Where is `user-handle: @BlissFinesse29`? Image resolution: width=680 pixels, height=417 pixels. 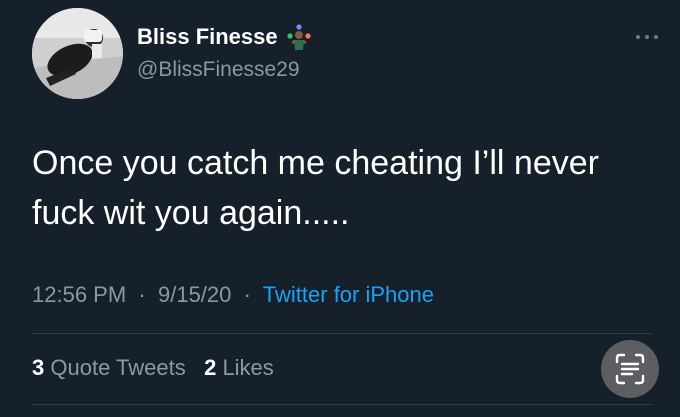
user-handle: @BlissFinesse29 is located at coordinates (218, 70).